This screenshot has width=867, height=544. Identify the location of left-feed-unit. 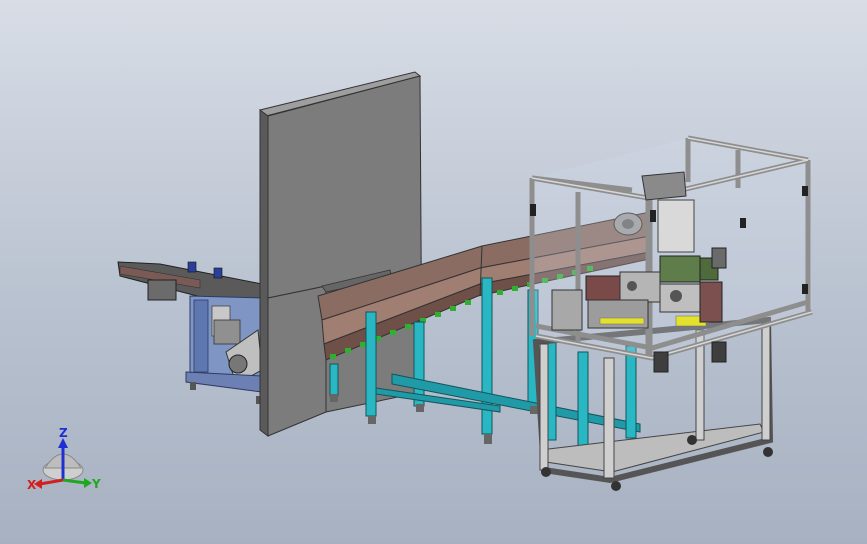
(190, 332).